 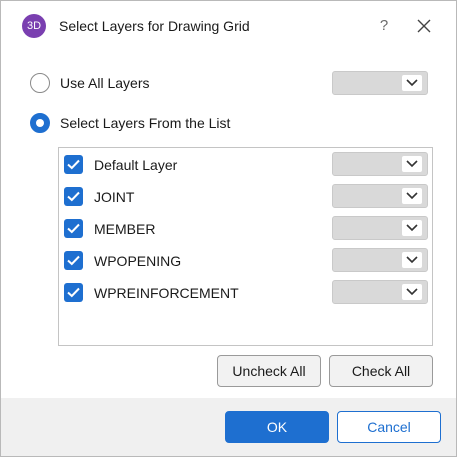 What do you see at coordinates (125, 229) in the screenshot?
I see `layer-label: MEMBER` at bounding box center [125, 229].